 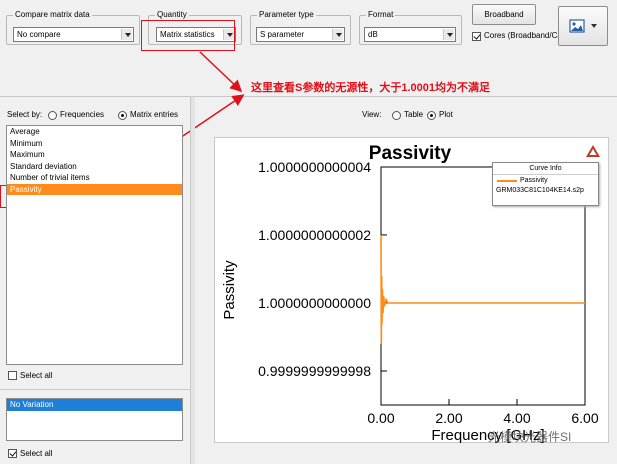 I want to click on y-tick-label: 0.9999999999998, so click(x=314, y=371).